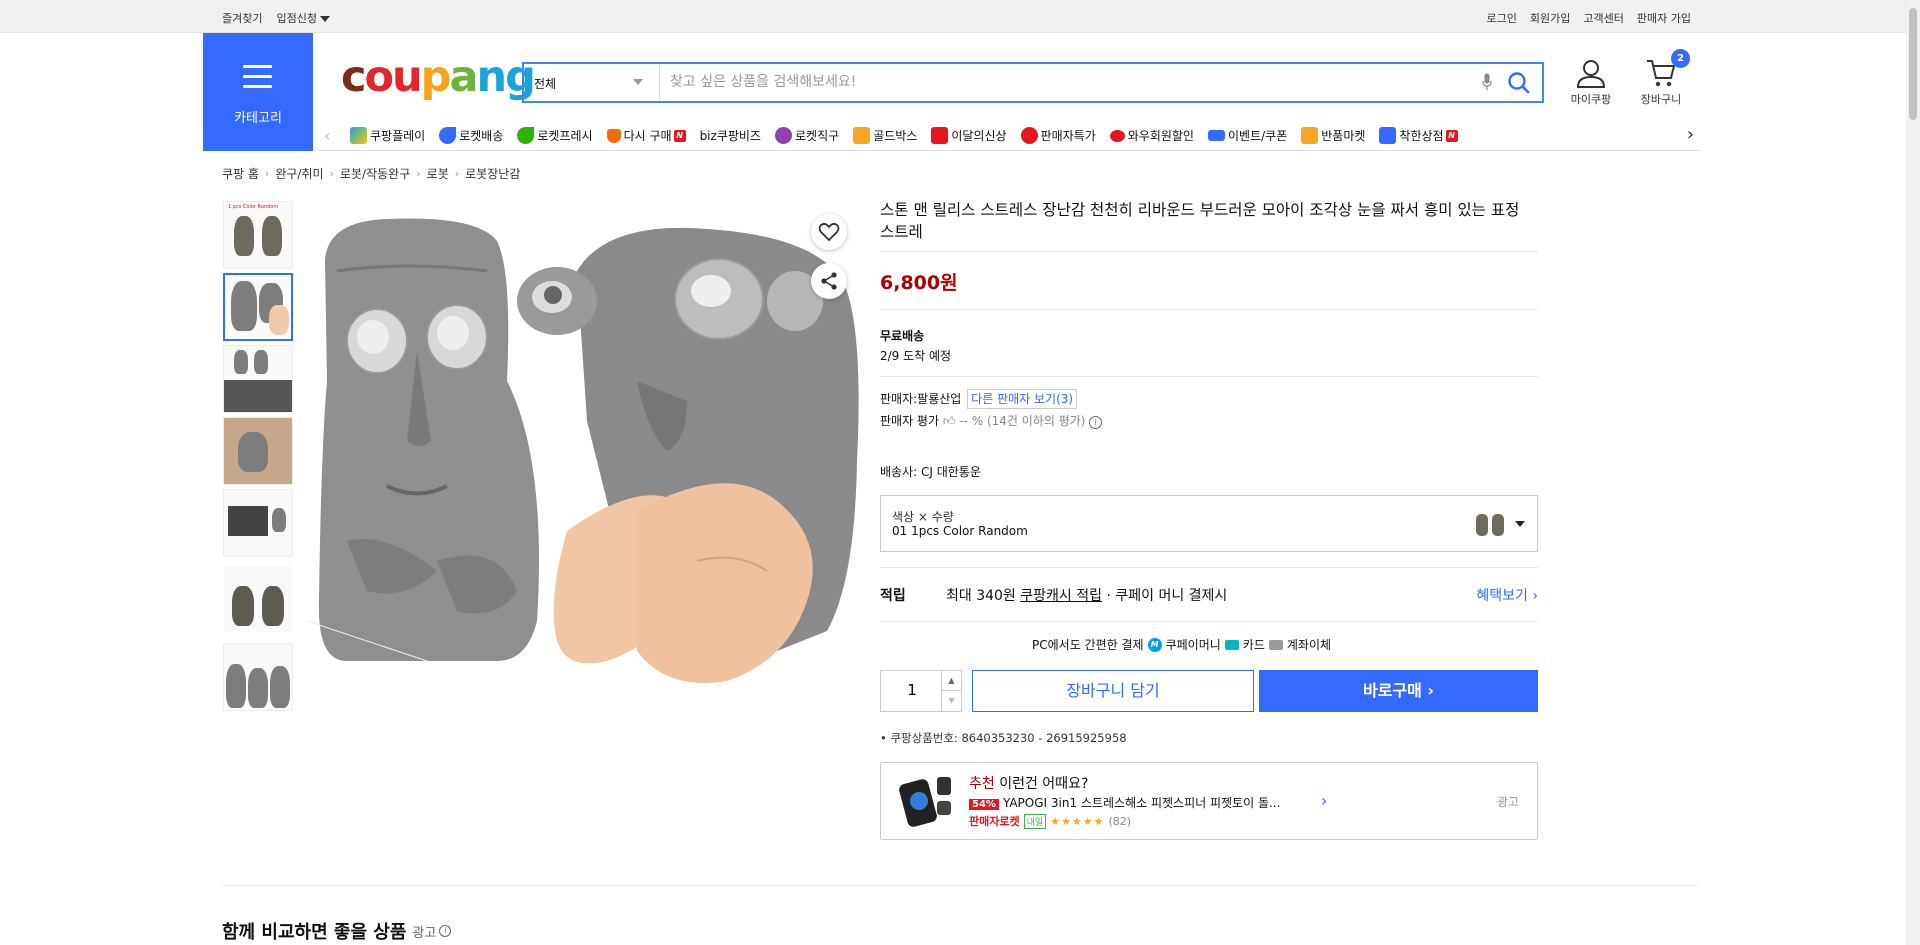  Describe the element at coordinates (1022, 399) in the screenshot. I see `other-sellers-button: 다른 판매자 보기(3)` at that location.